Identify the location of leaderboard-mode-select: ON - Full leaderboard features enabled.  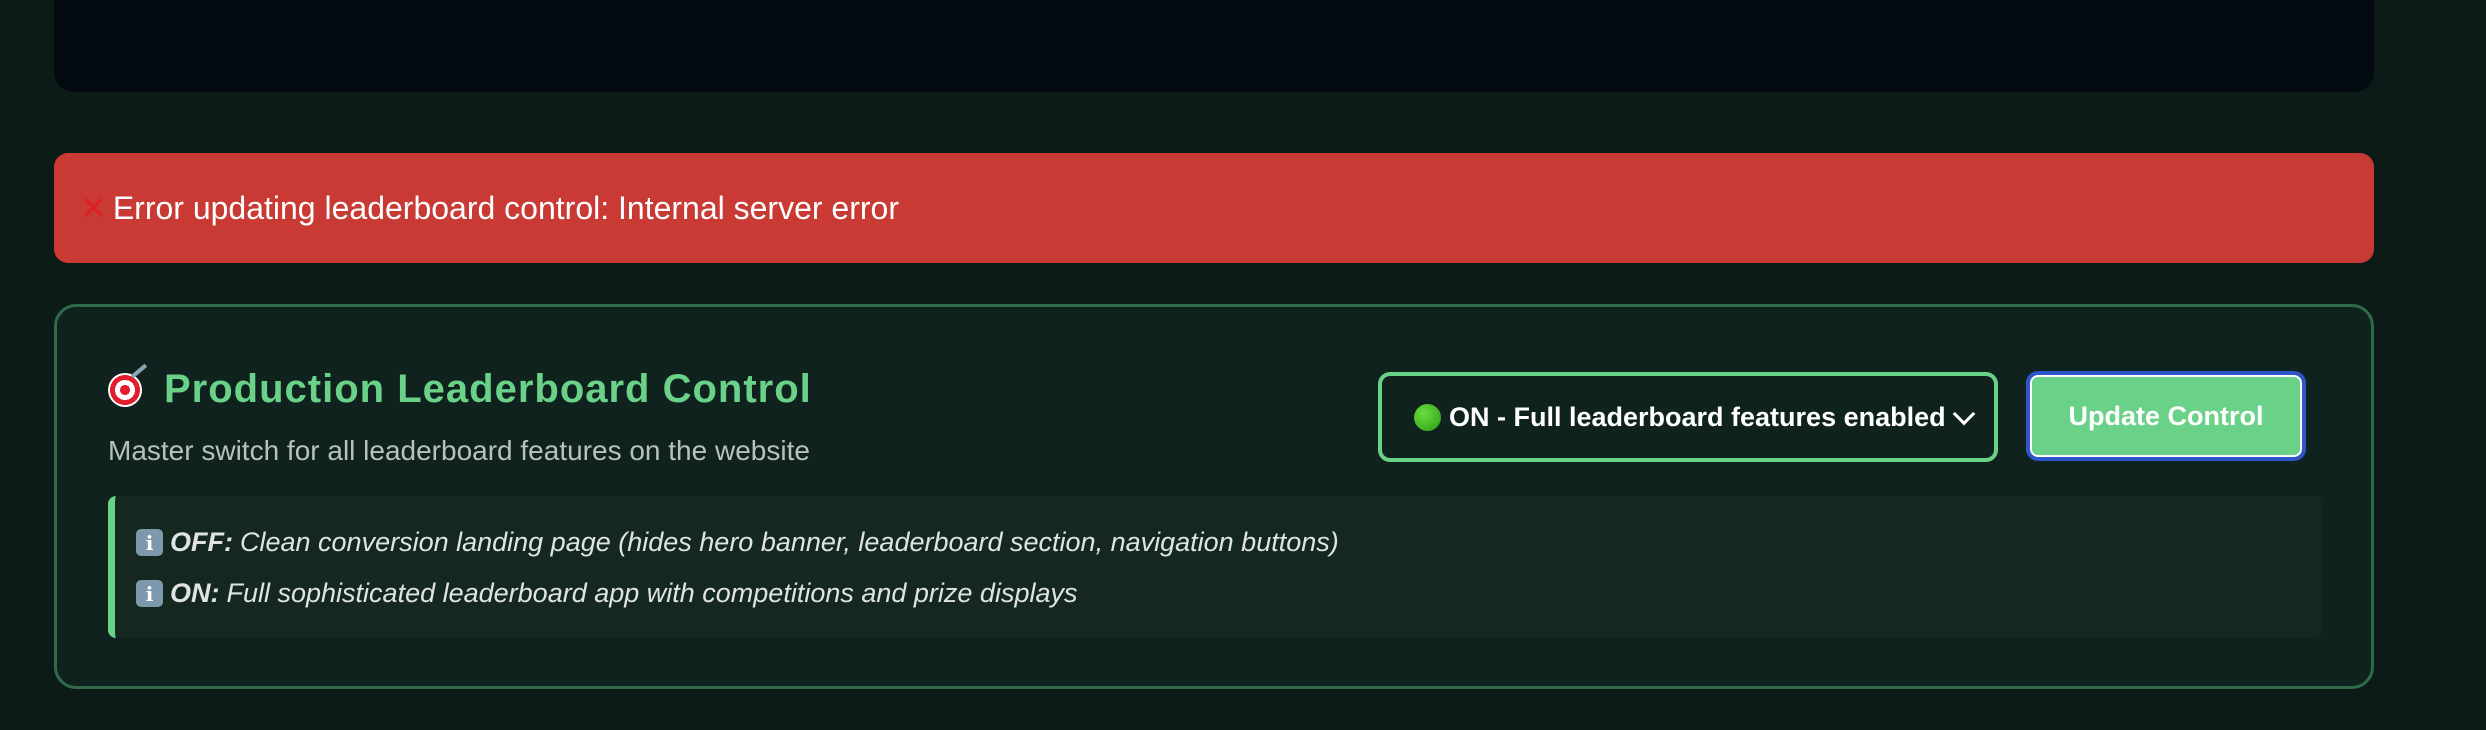
(1688, 417).